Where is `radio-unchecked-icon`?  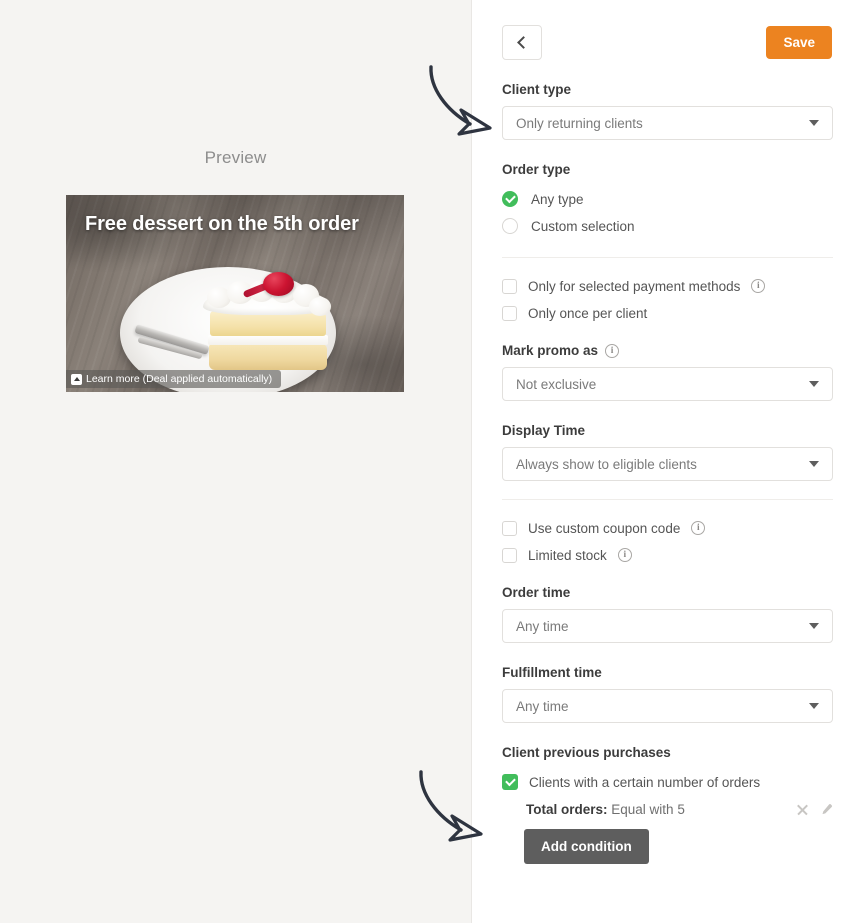
radio-unchecked-icon is located at coordinates (510, 226).